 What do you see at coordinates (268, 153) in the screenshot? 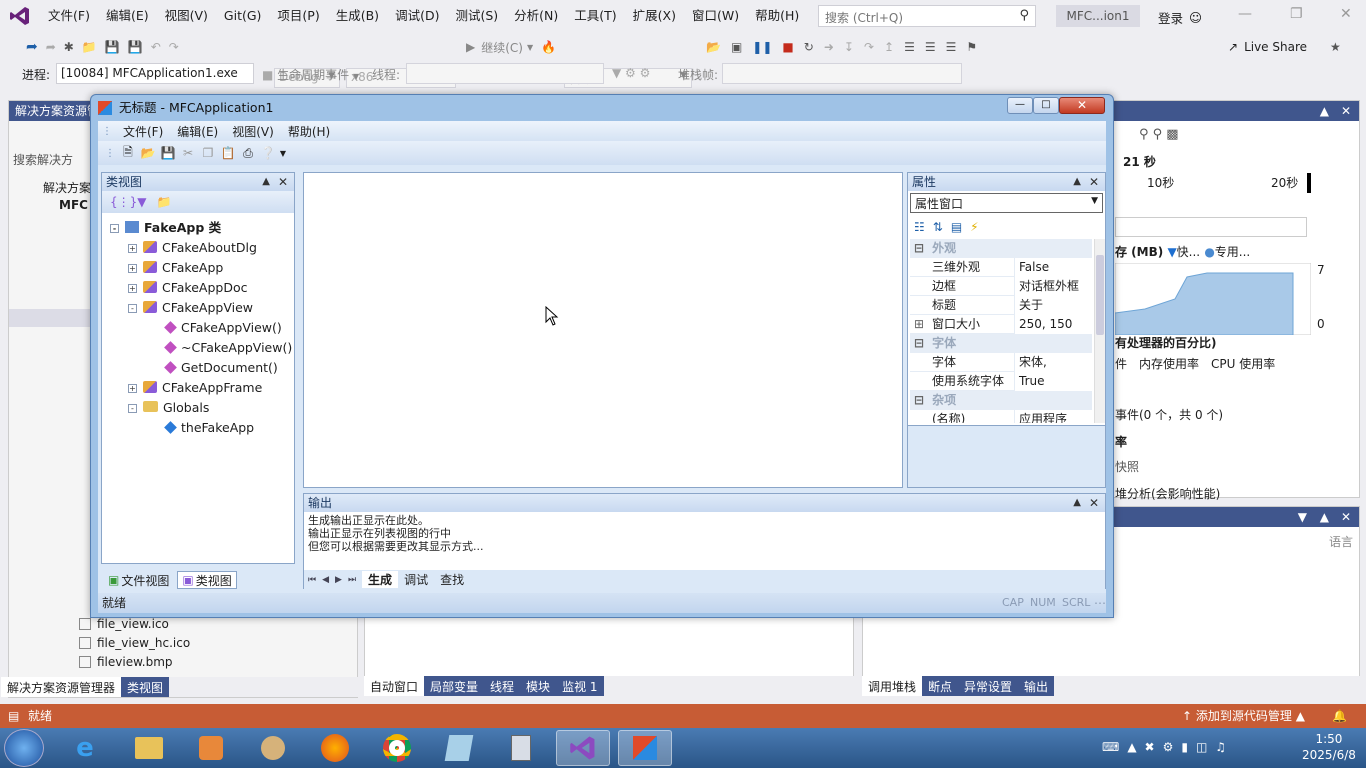
I see `about-icon: ❔` at bounding box center [268, 153].